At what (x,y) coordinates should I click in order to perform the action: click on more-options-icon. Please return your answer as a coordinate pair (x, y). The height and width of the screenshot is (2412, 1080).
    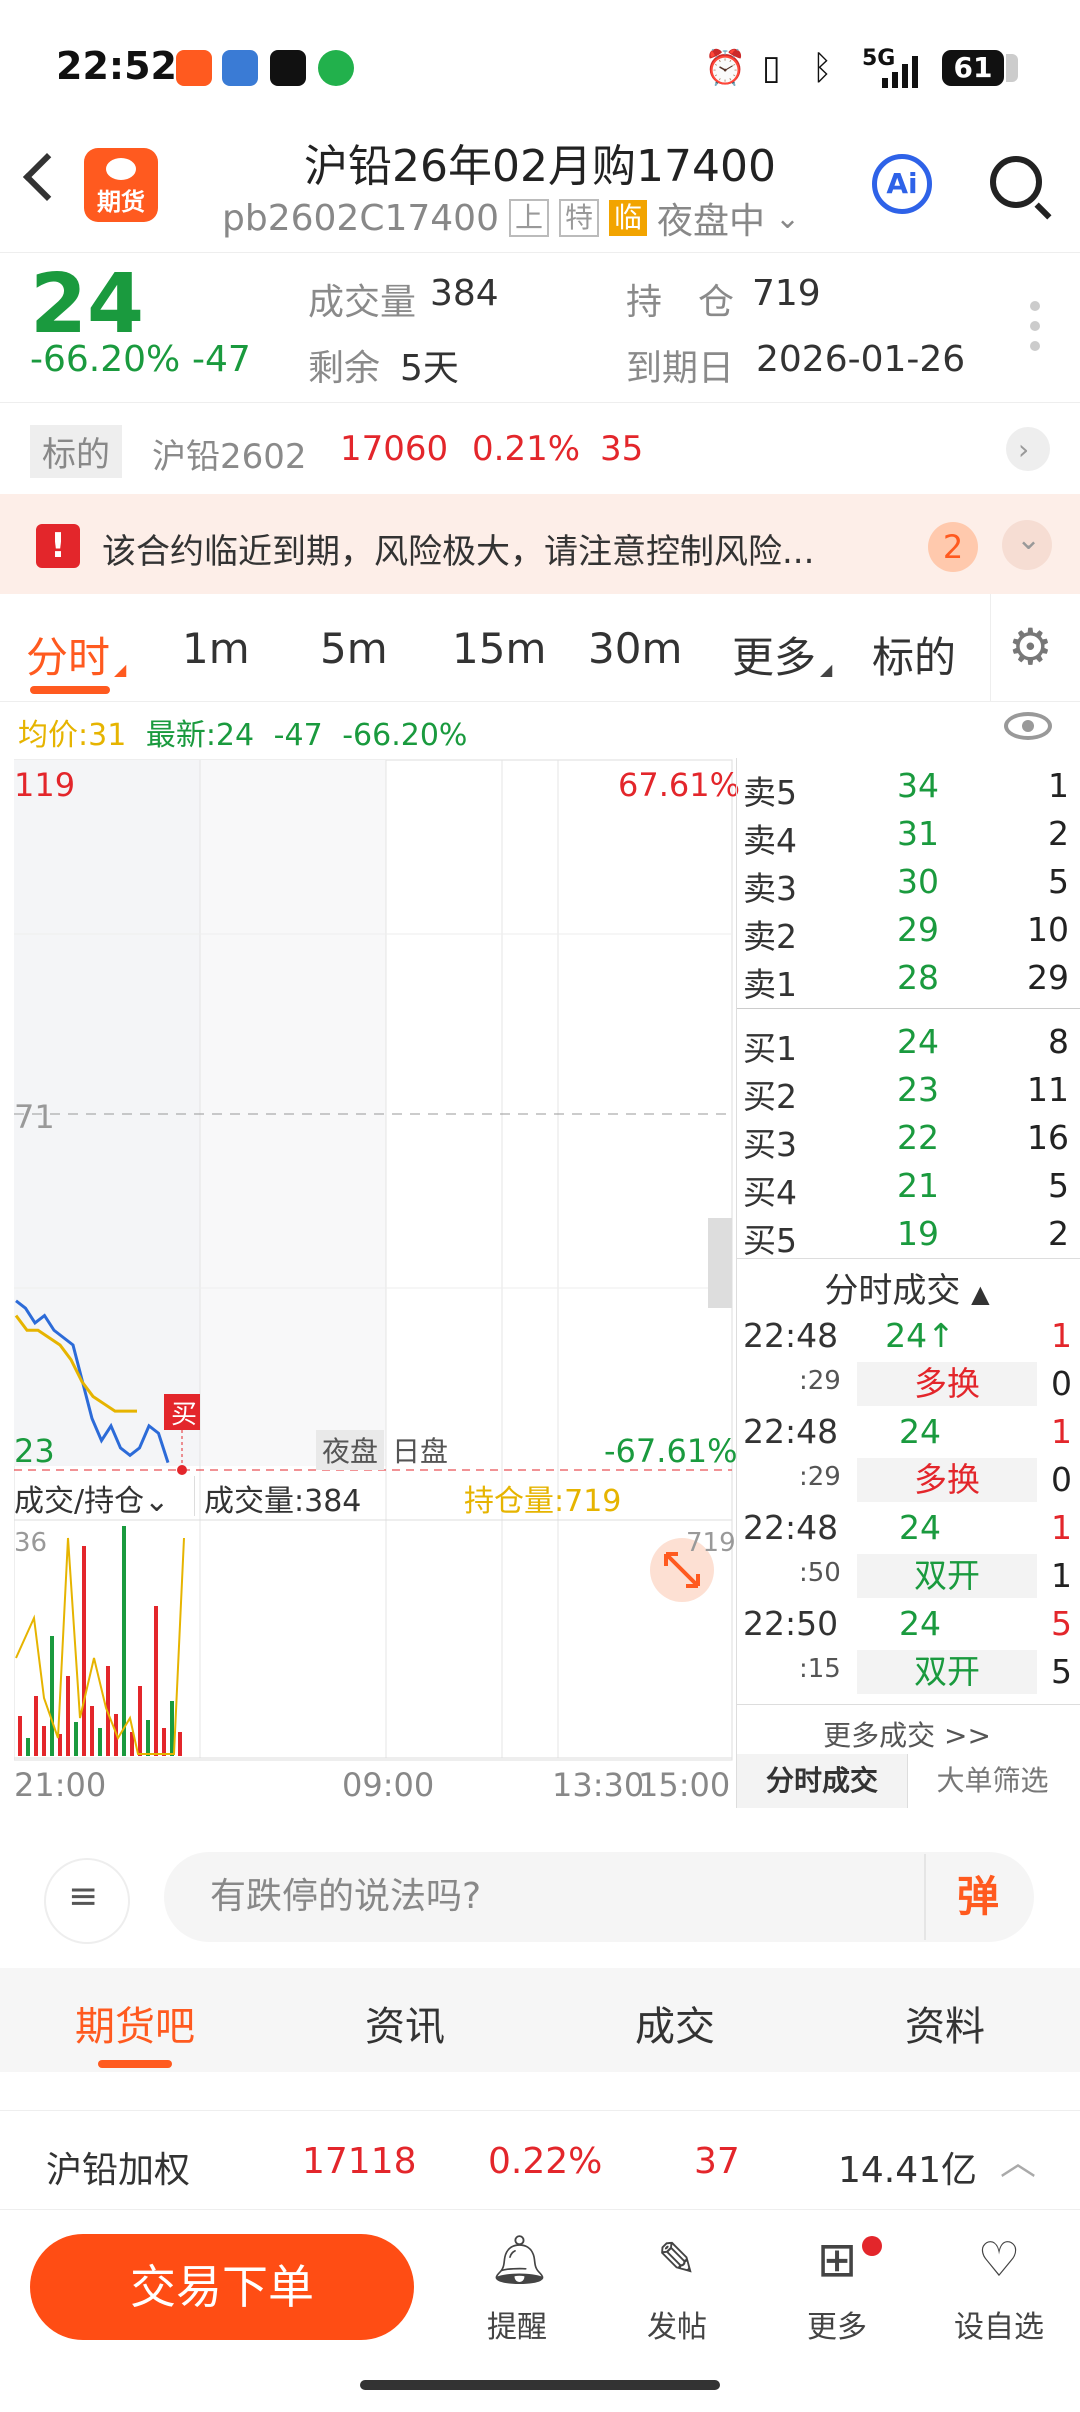
    Looking at the image, I should click on (1035, 331).